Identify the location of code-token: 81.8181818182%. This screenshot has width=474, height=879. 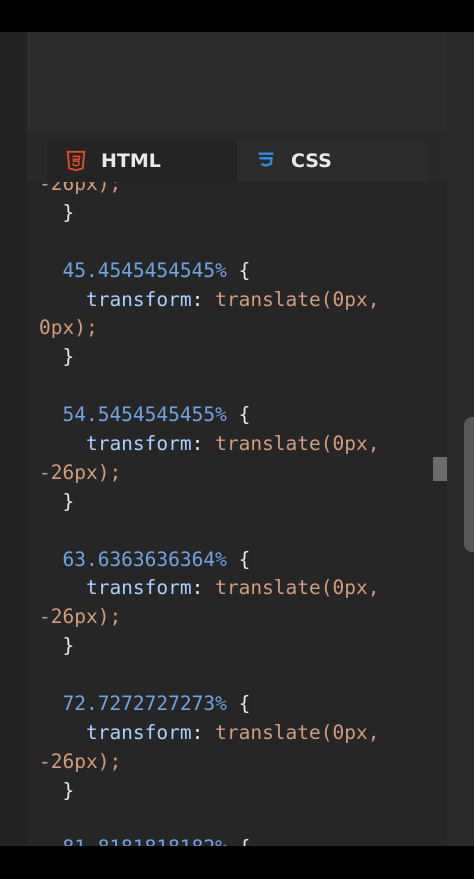
(132, 841).